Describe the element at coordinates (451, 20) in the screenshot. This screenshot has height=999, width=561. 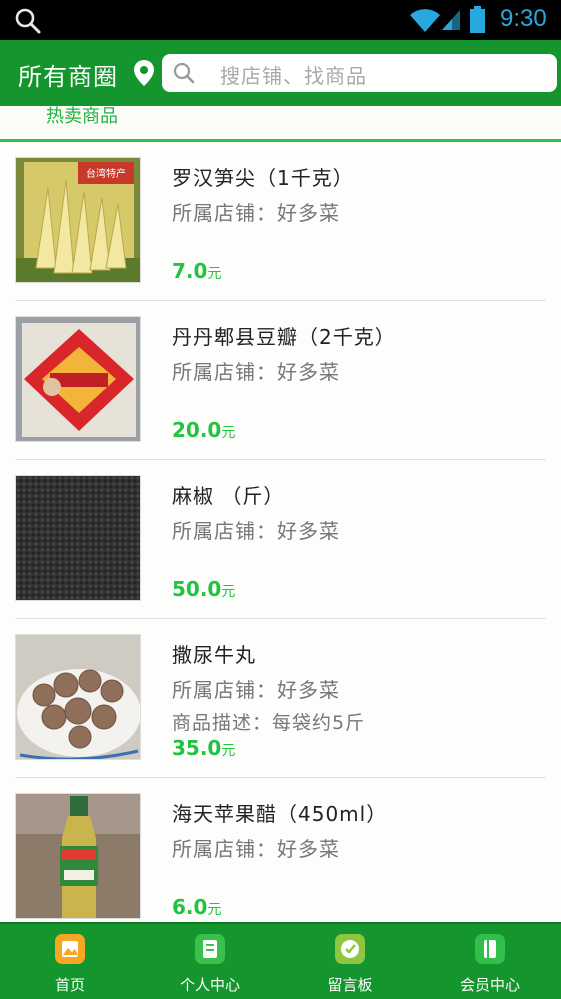
I see `signal-icon` at that location.